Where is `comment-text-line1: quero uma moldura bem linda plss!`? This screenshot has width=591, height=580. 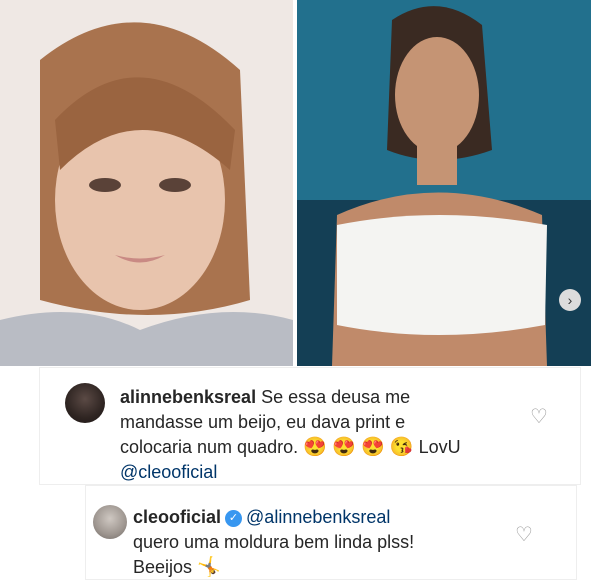 comment-text-line1: quero uma moldura bem linda plss! is located at coordinates (274, 542).